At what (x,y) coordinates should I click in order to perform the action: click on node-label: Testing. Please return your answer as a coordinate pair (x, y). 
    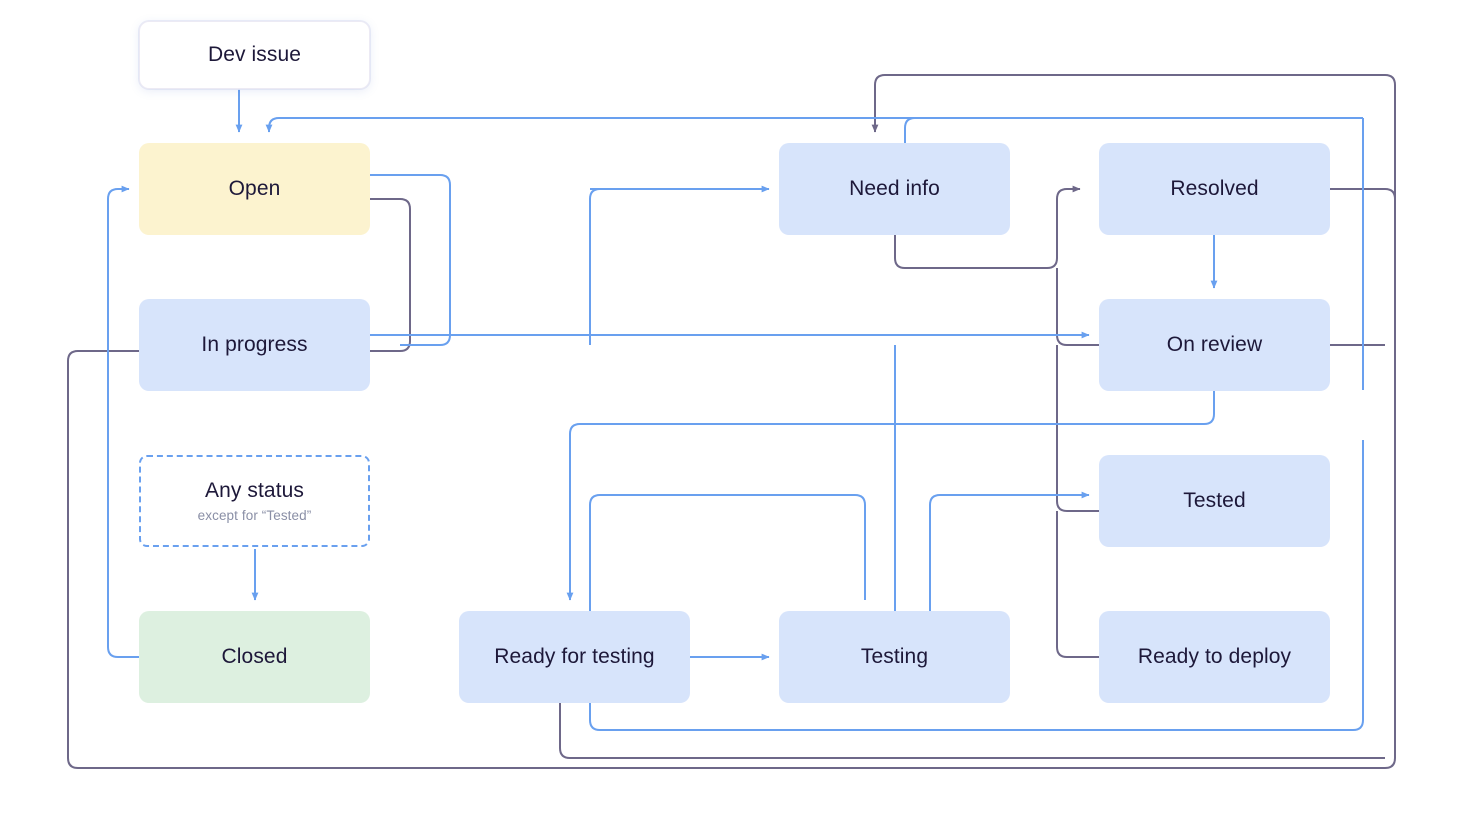
    Looking at the image, I should click on (894, 657).